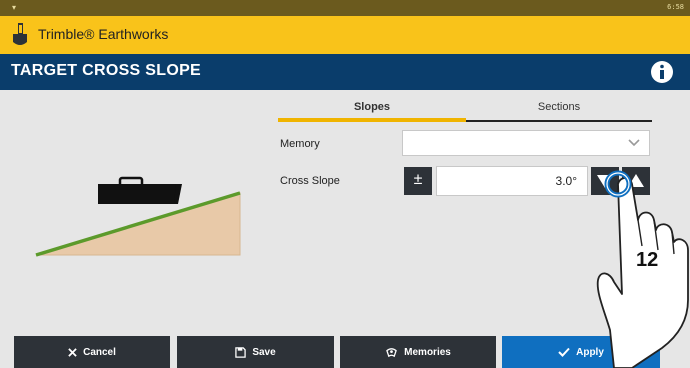  Describe the element at coordinates (345, 72) in the screenshot. I see `page-title-bar: TARGET CROSS SLOPE` at that location.